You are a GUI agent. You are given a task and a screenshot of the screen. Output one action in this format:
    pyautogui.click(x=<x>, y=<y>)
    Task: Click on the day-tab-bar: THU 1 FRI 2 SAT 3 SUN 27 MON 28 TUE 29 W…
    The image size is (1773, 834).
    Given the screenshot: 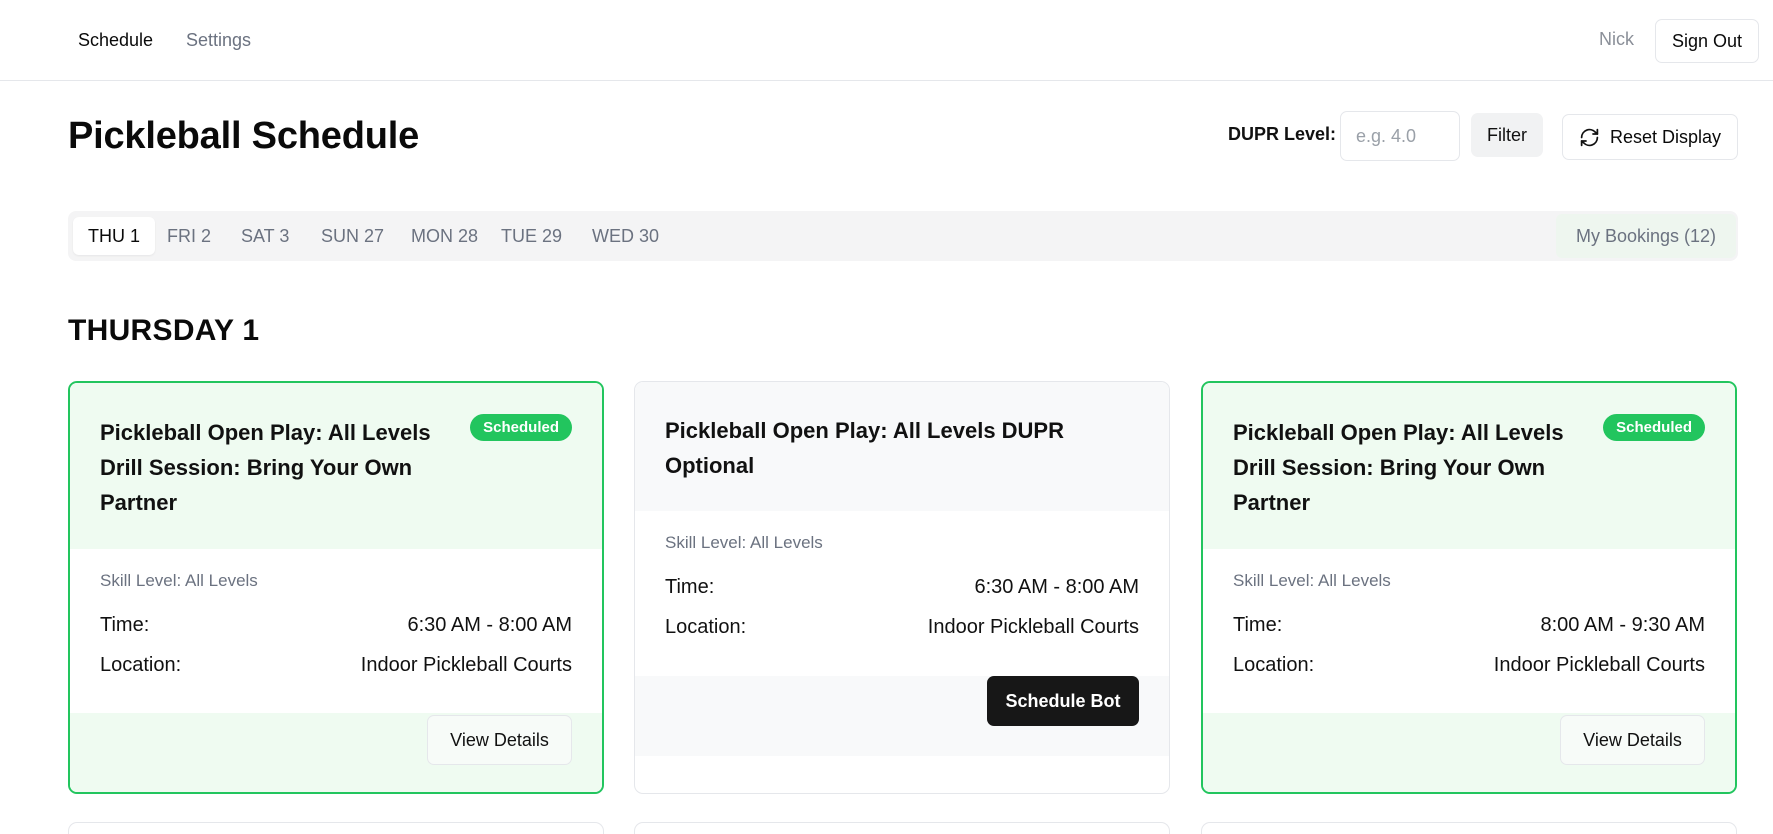 What is the action you would take?
    pyautogui.click(x=903, y=236)
    